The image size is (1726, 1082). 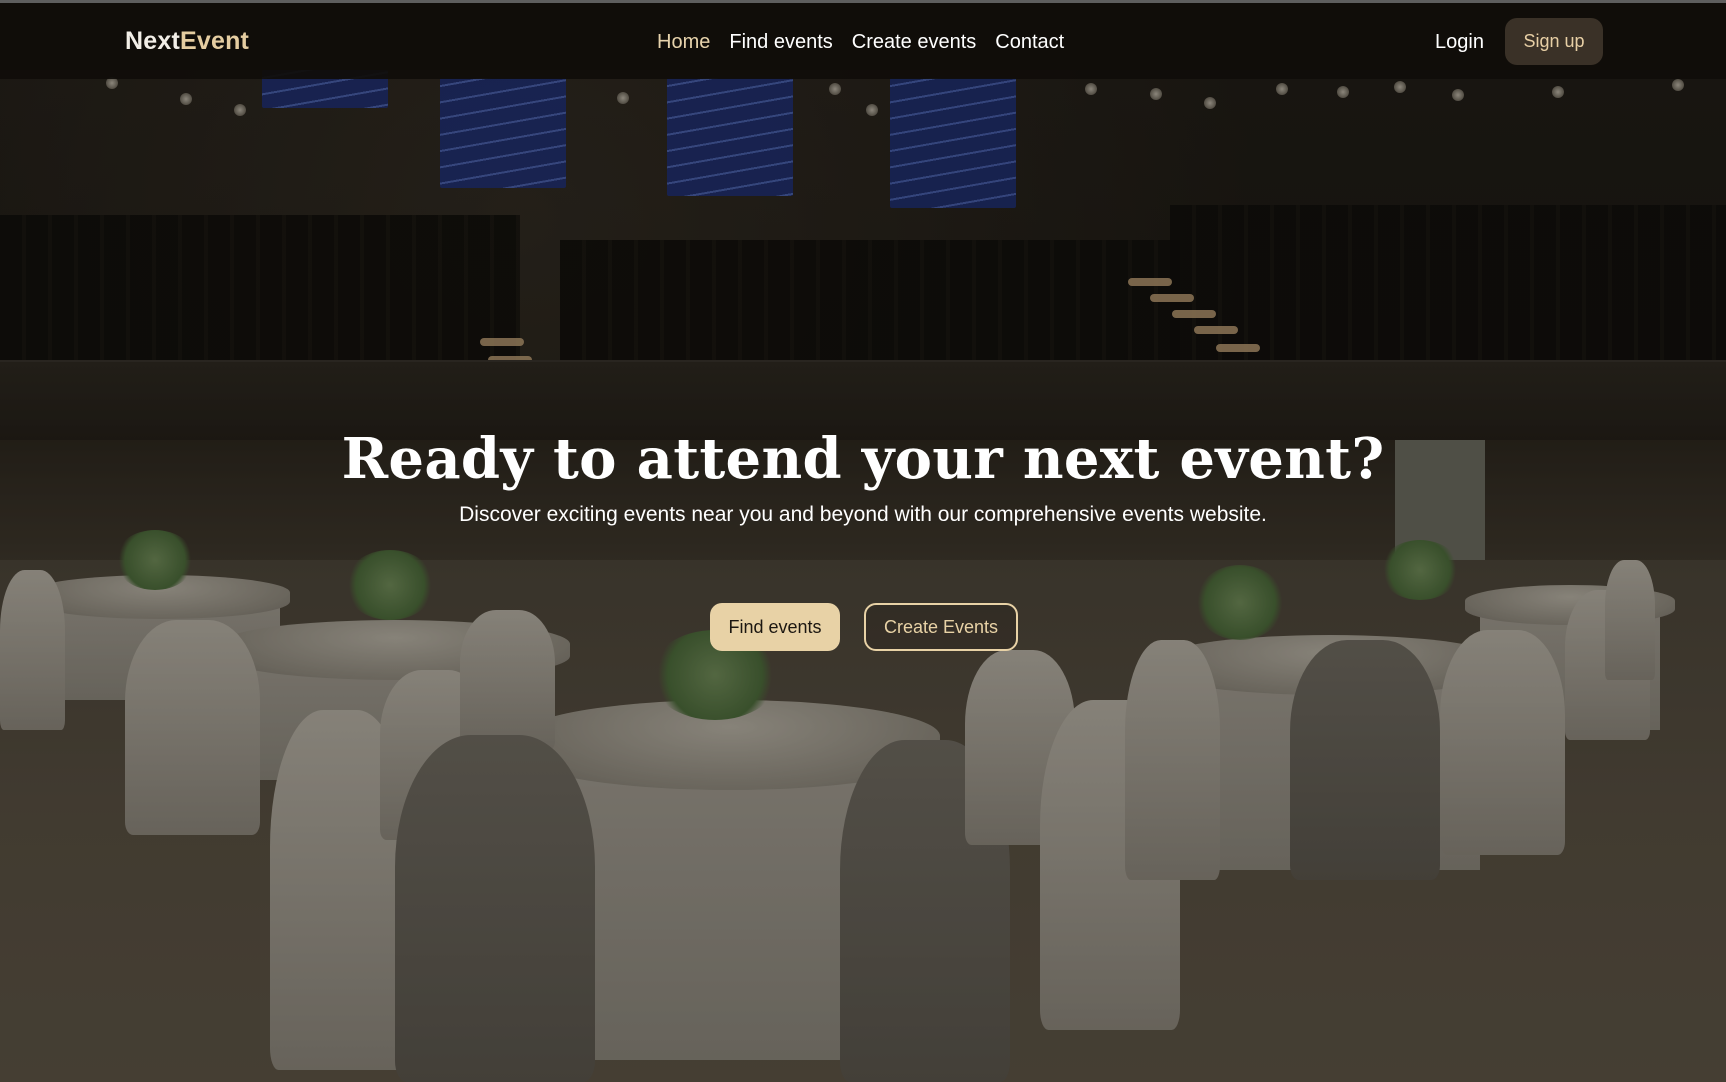 I want to click on nav-link-create-events: Create events, so click(x=914, y=42).